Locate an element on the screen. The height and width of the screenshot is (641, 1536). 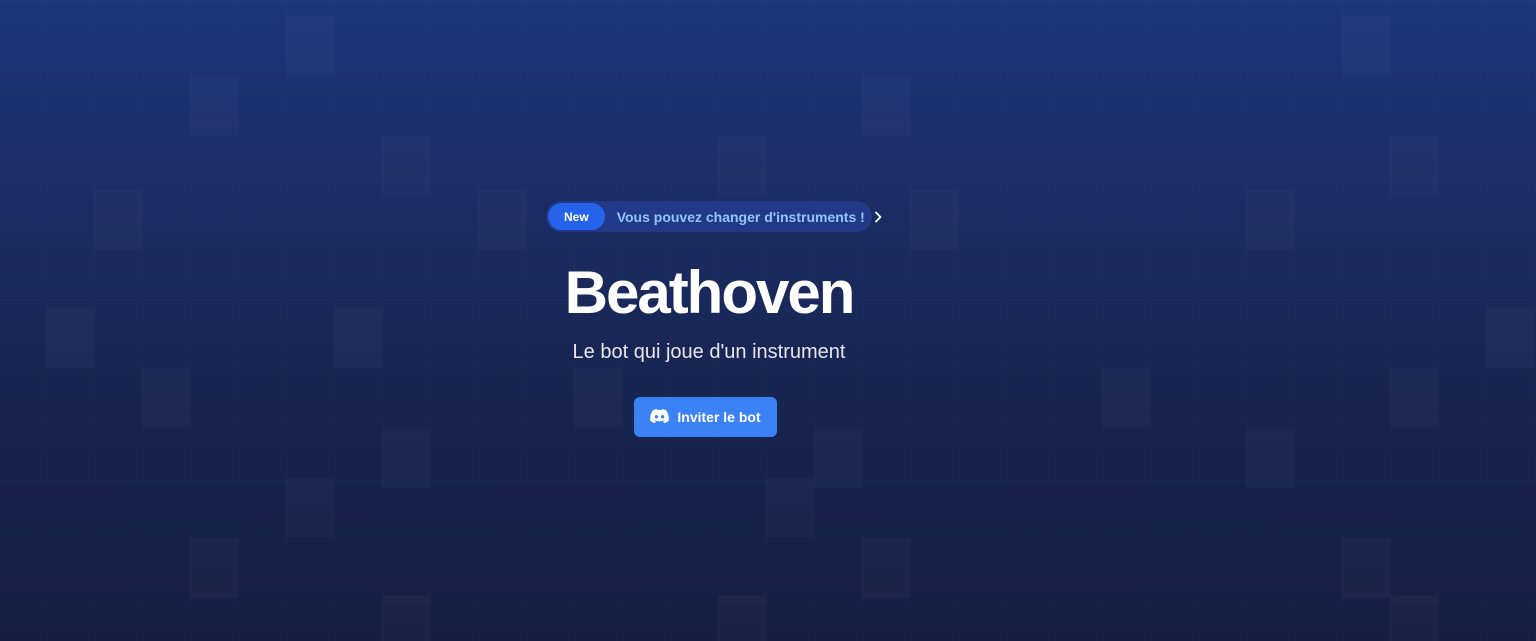
new-badge: New is located at coordinates (576, 216).